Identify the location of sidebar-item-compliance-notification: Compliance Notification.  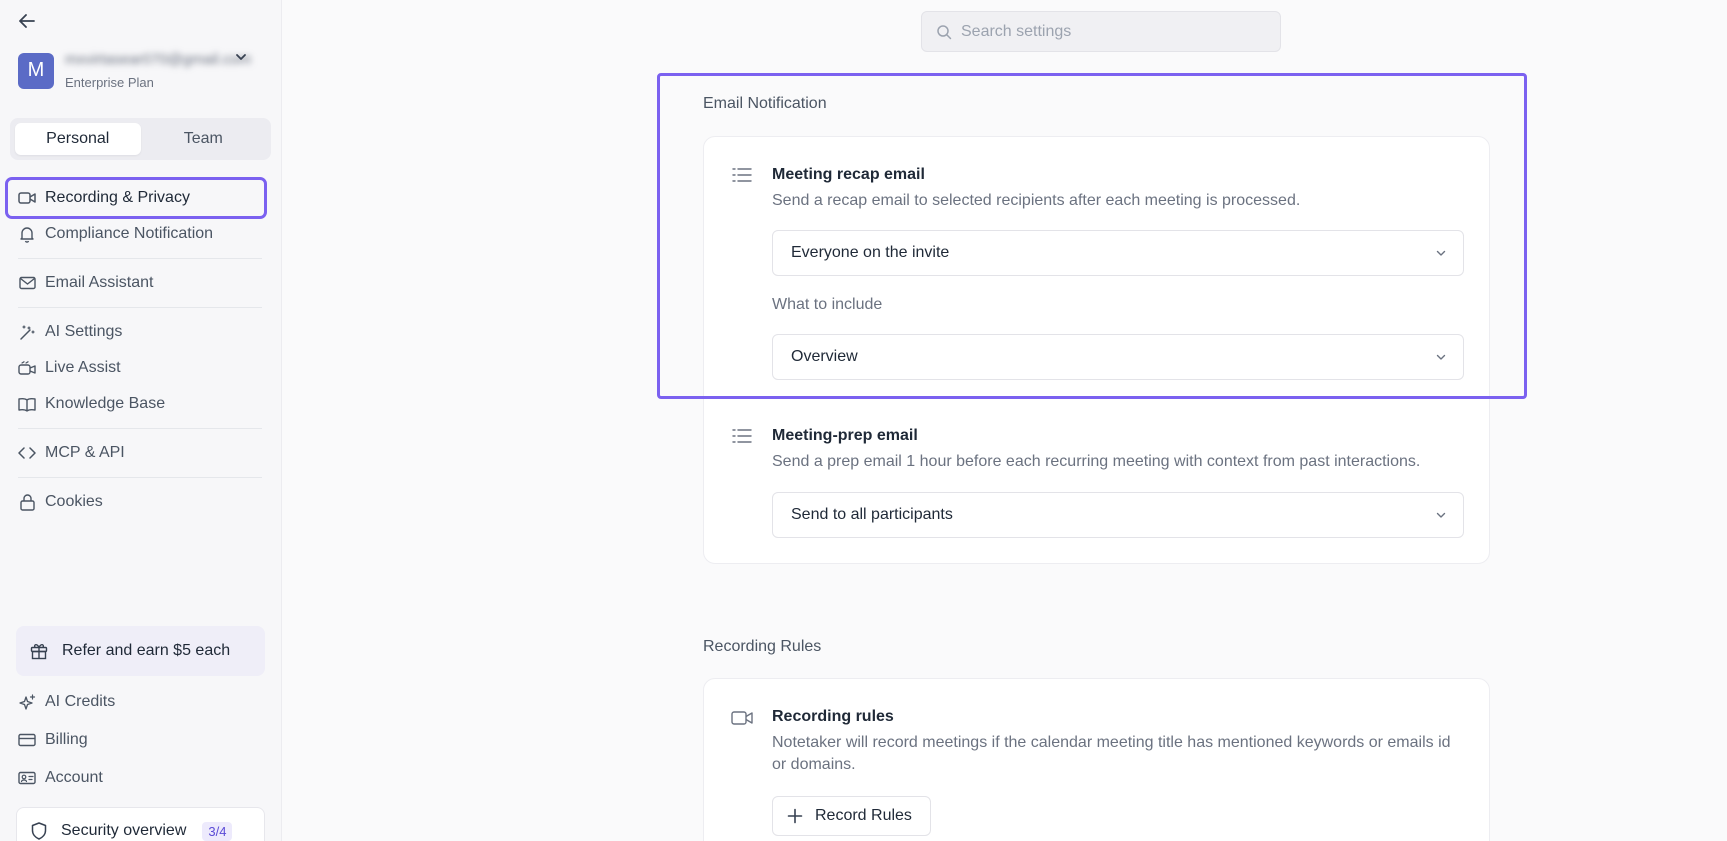
(136, 234).